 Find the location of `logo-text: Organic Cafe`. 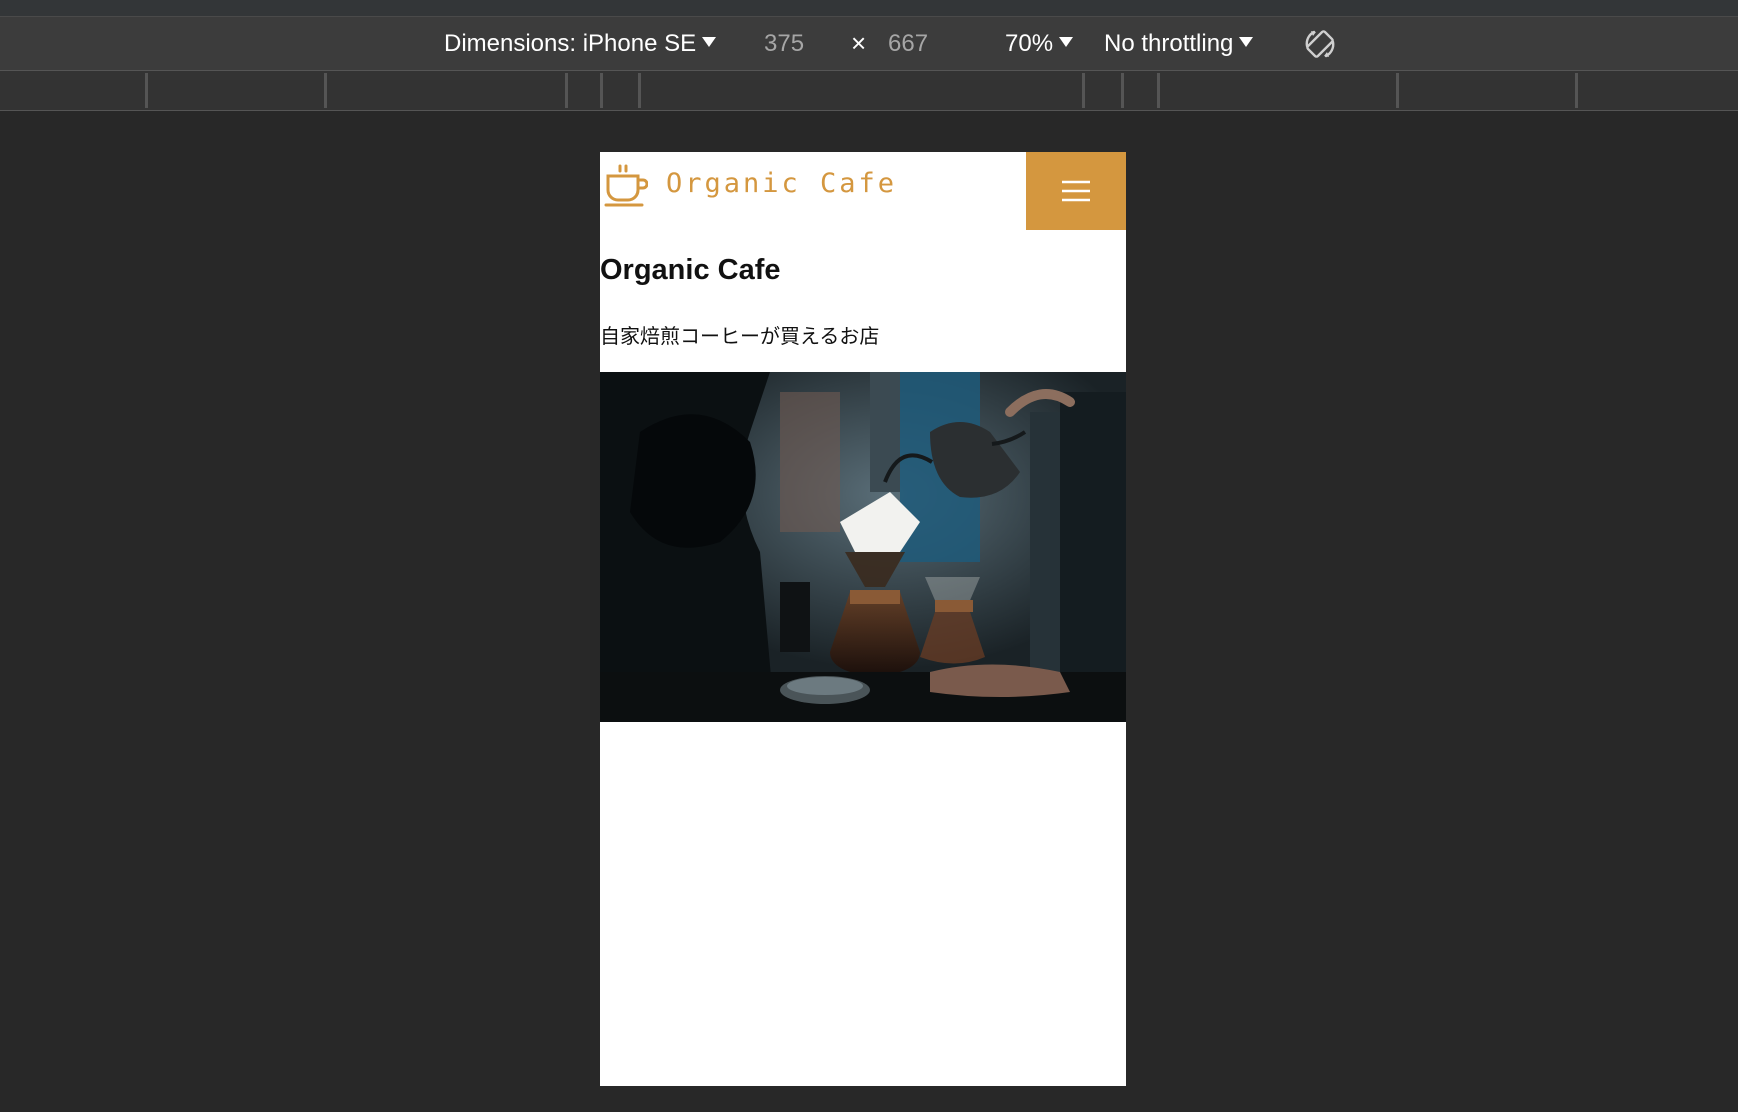

logo-text: Organic Cafe is located at coordinates (781, 183).